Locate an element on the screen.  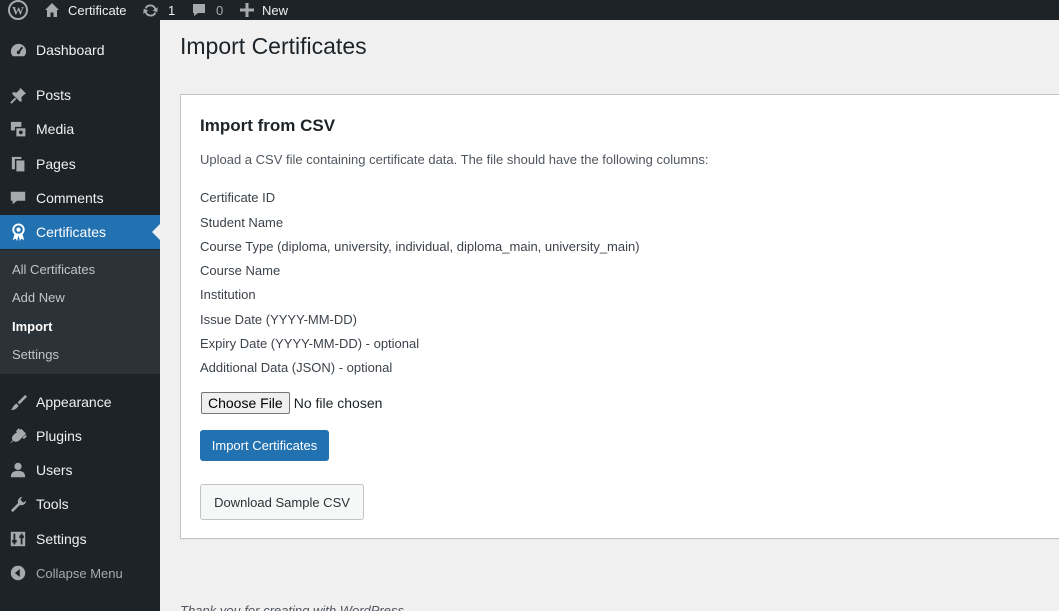
sidebar-item-label: Media is located at coordinates (55, 129).